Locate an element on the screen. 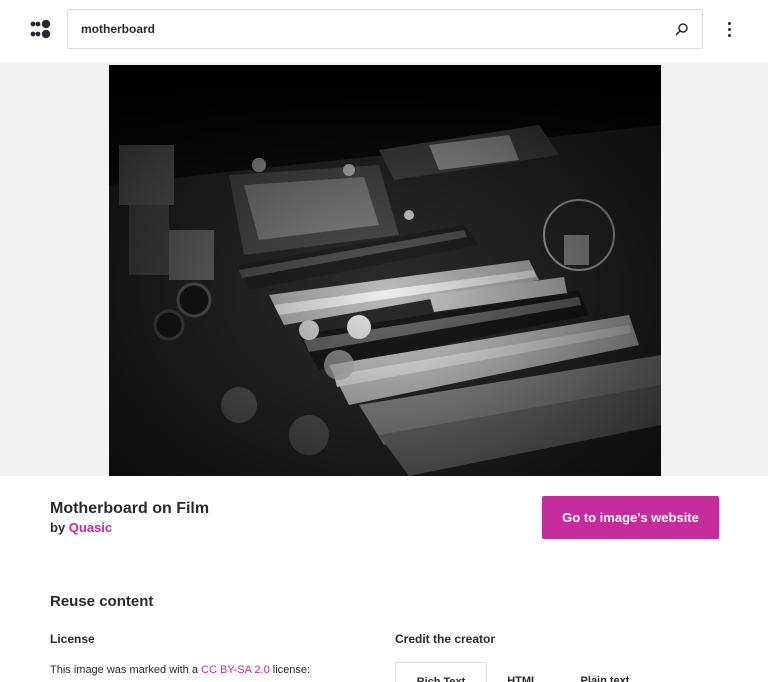  tab-rich-text: Rich Text is located at coordinates (441, 672).